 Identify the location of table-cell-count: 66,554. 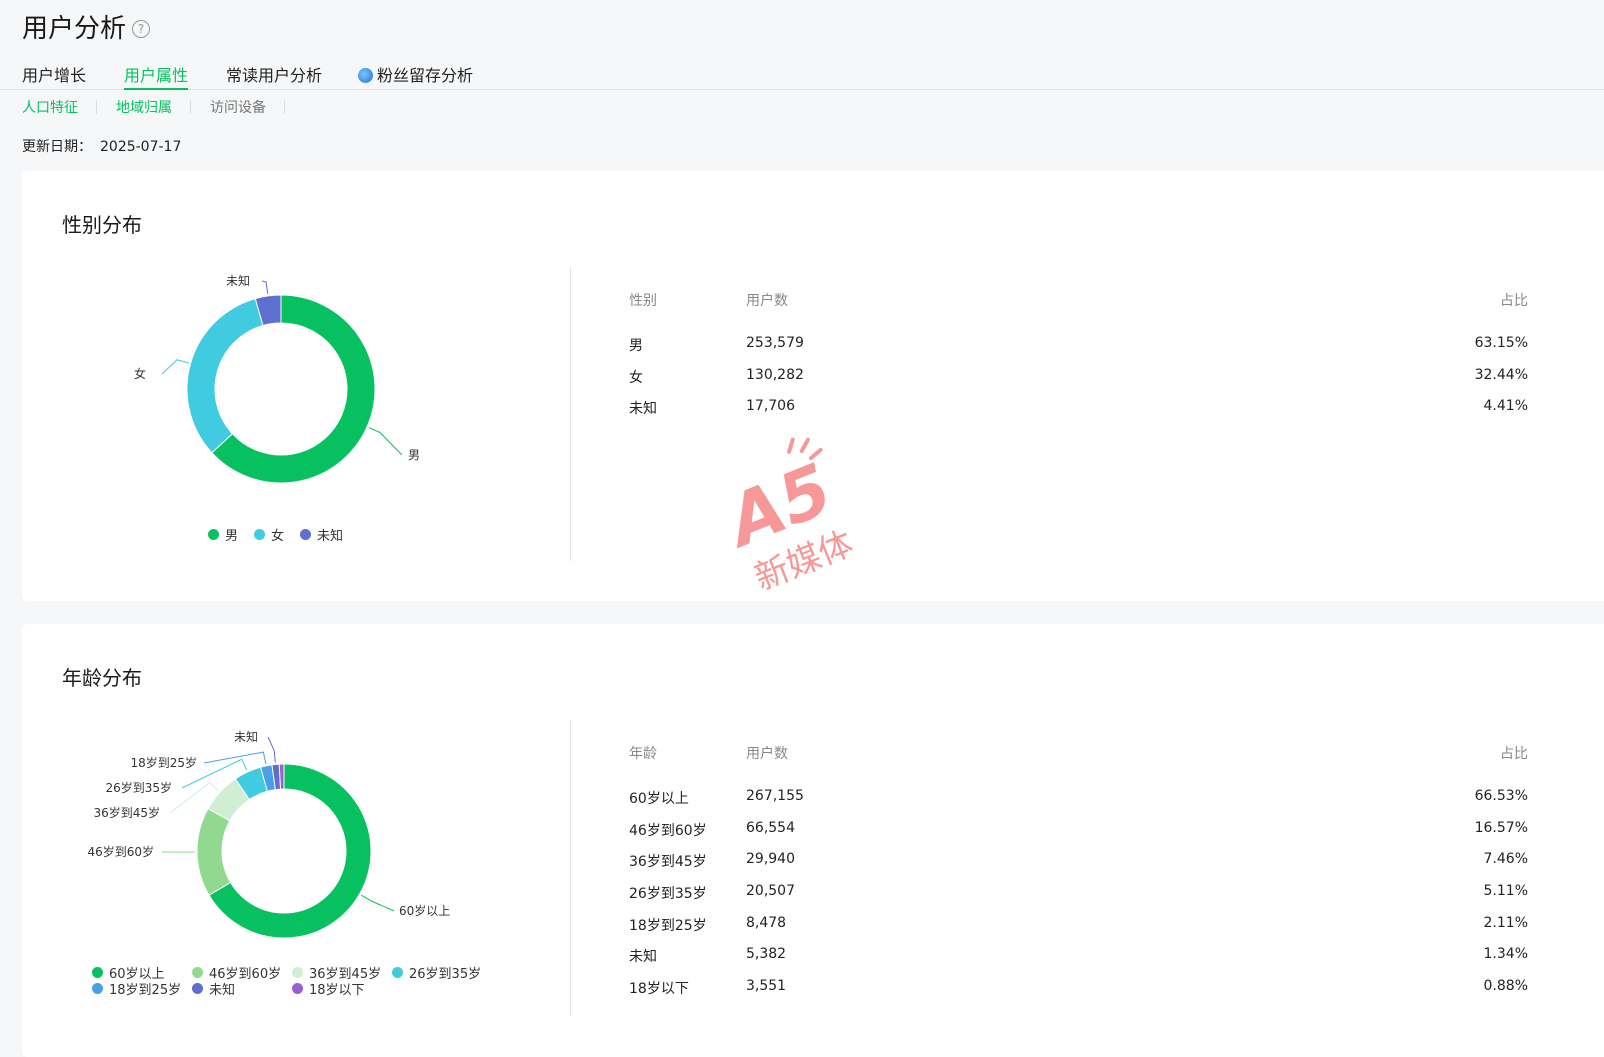
(770, 828).